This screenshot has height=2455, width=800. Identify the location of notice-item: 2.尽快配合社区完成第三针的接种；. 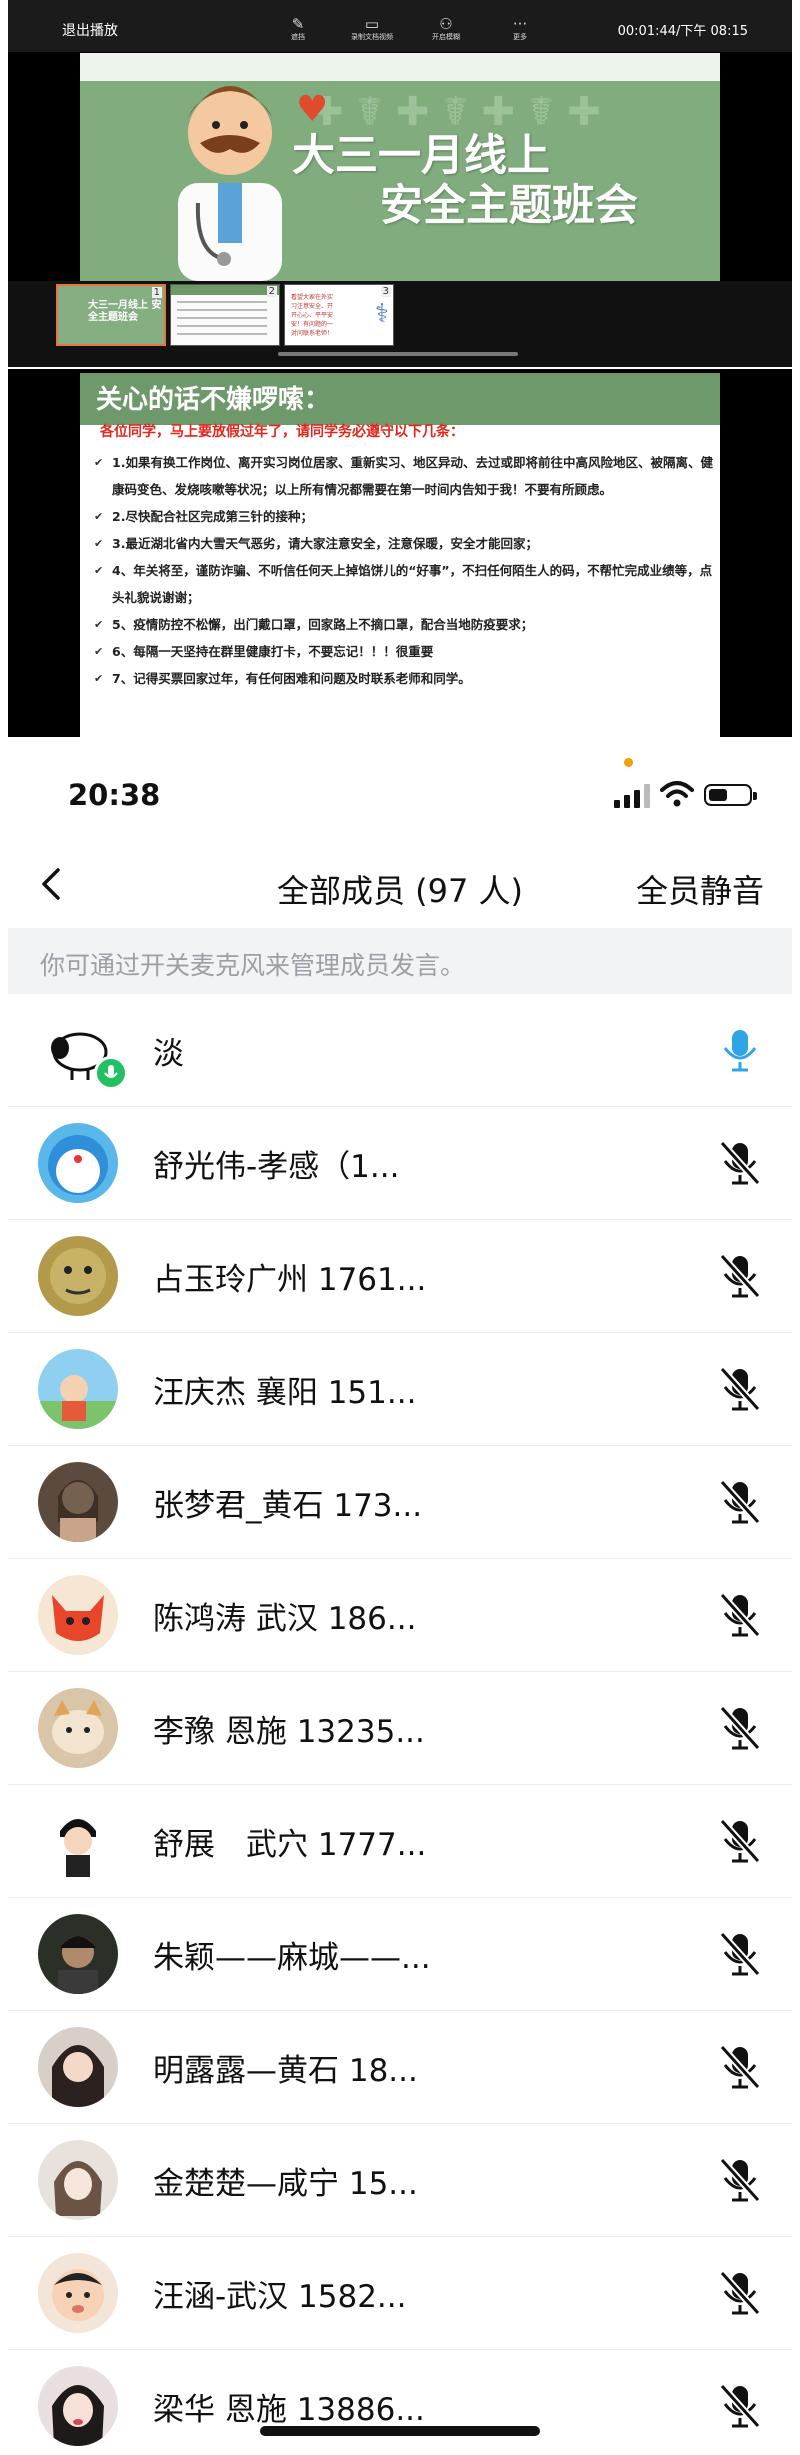
(404, 516).